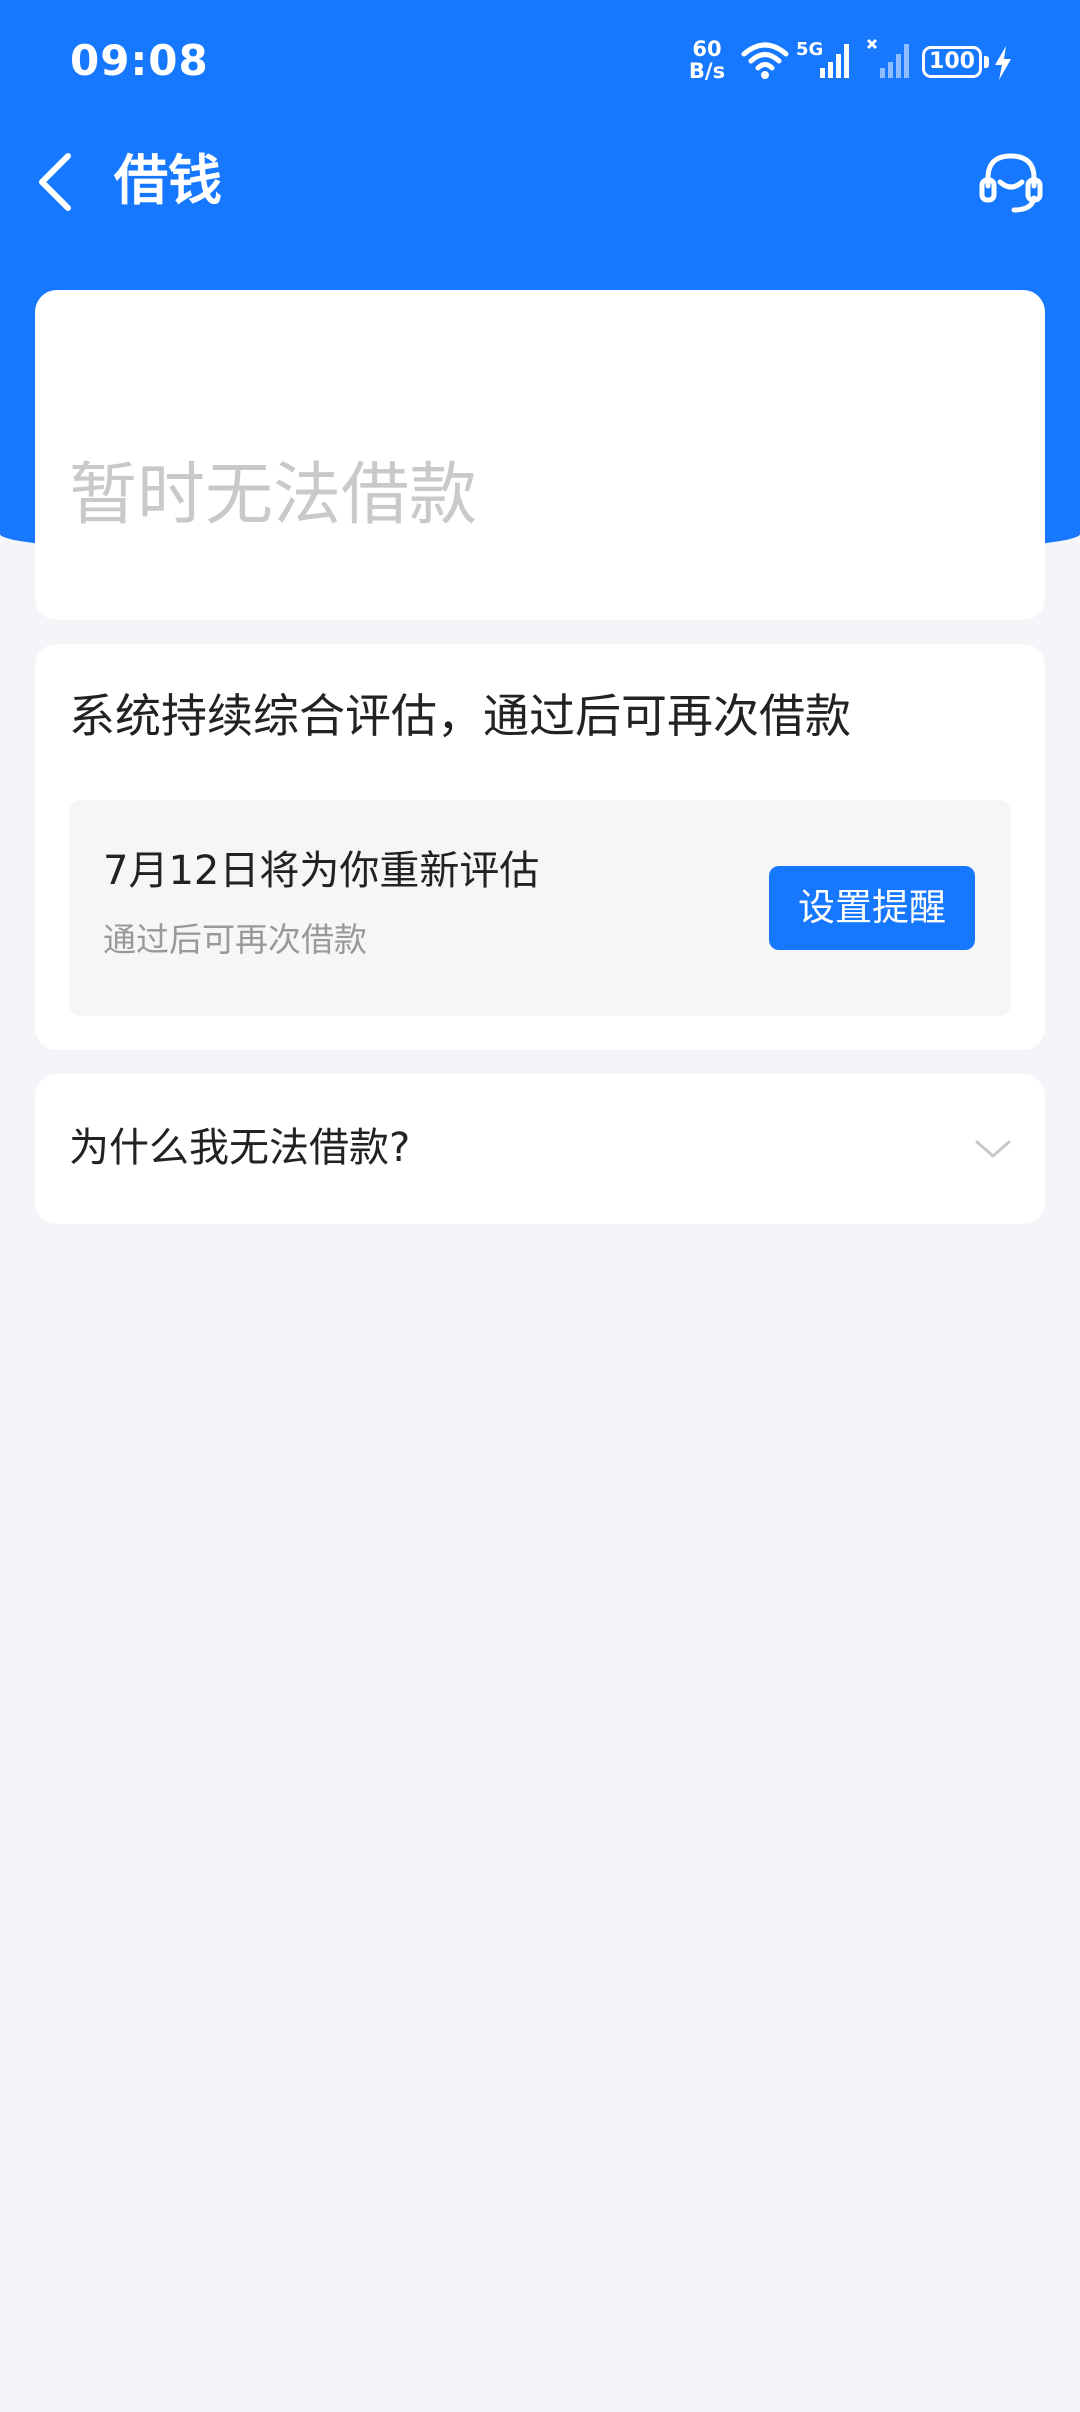  What do you see at coordinates (872, 908) in the screenshot?
I see `set-reminder-button: 设置提醒` at bounding box center [872, 908].